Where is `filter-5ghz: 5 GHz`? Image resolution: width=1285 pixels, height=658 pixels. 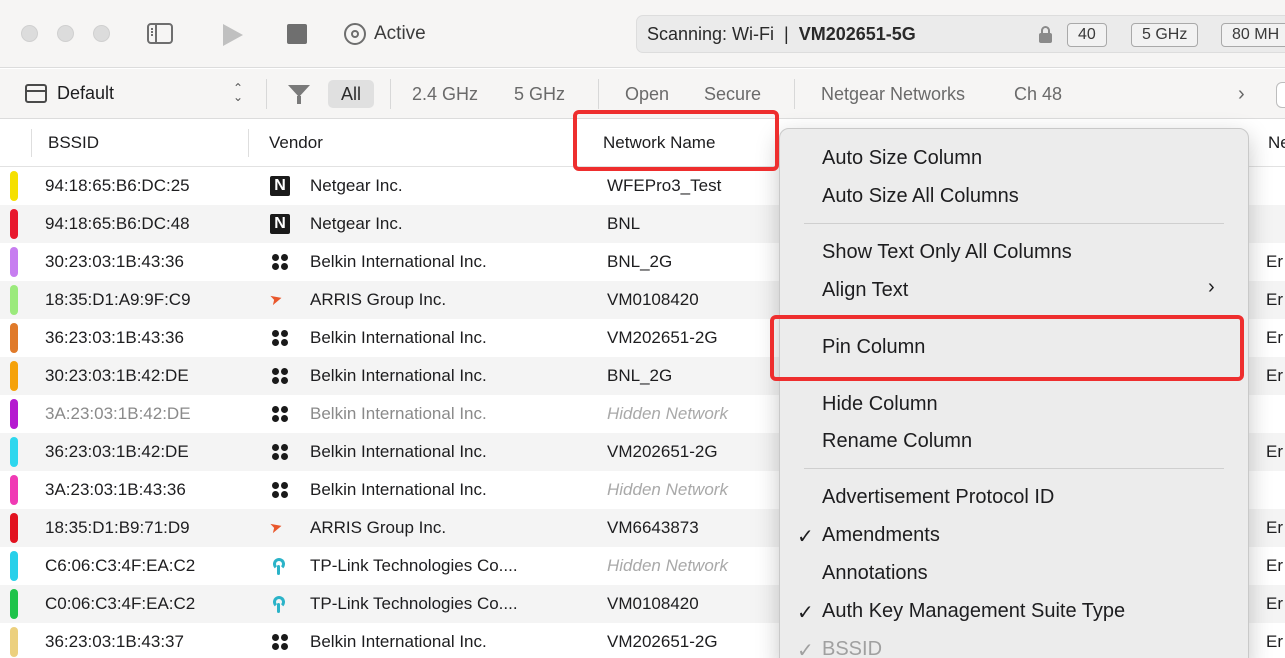
filter-5ghz: 5 GHz is located at coordinates (539, 94).